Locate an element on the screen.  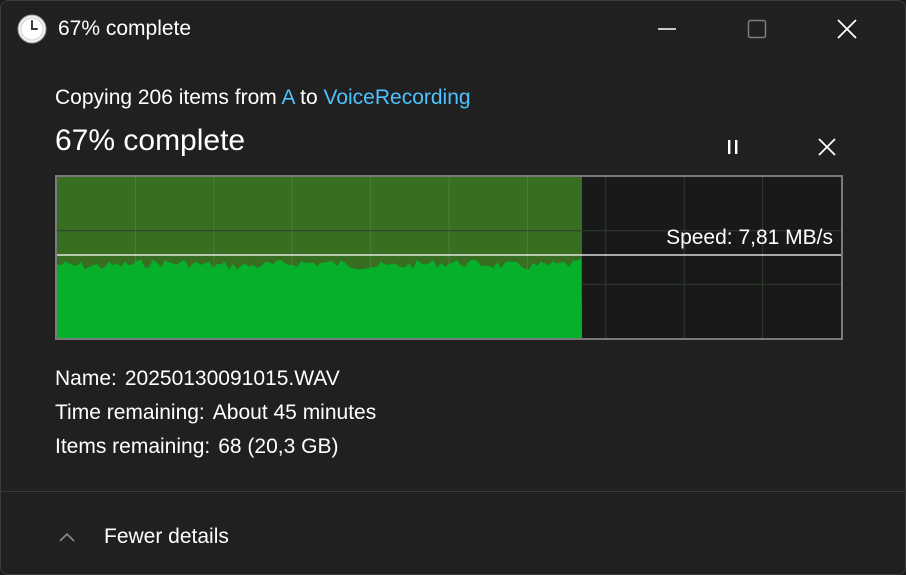
throughput-area is located at coordinates (319, 298).